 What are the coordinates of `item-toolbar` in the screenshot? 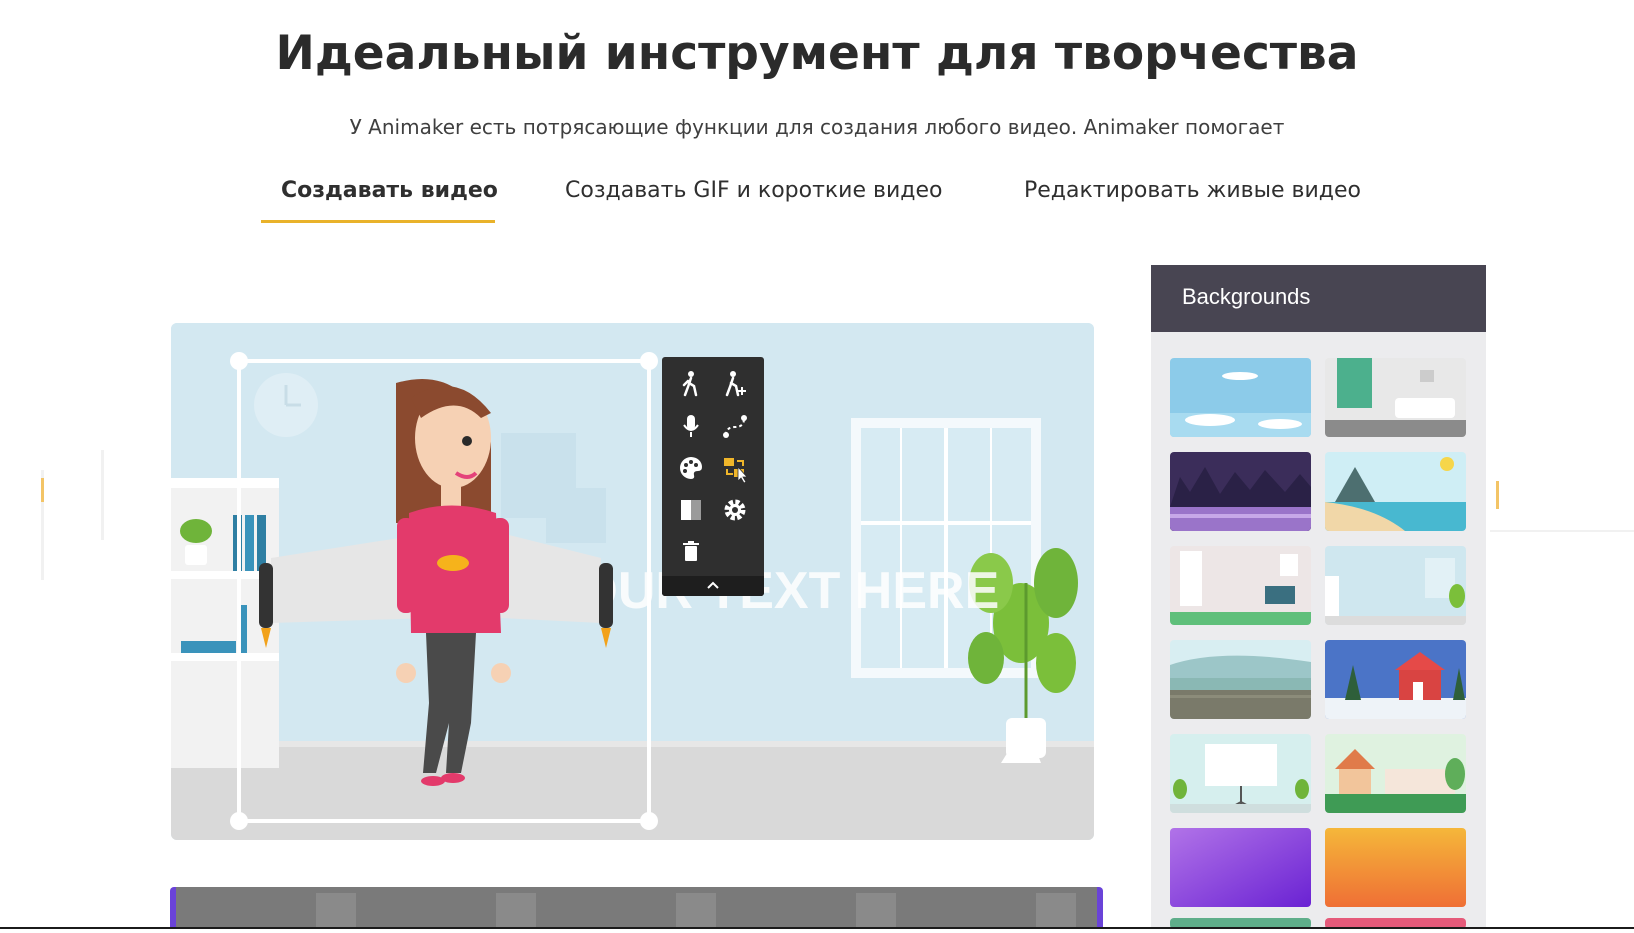 It's located at (713, 476).